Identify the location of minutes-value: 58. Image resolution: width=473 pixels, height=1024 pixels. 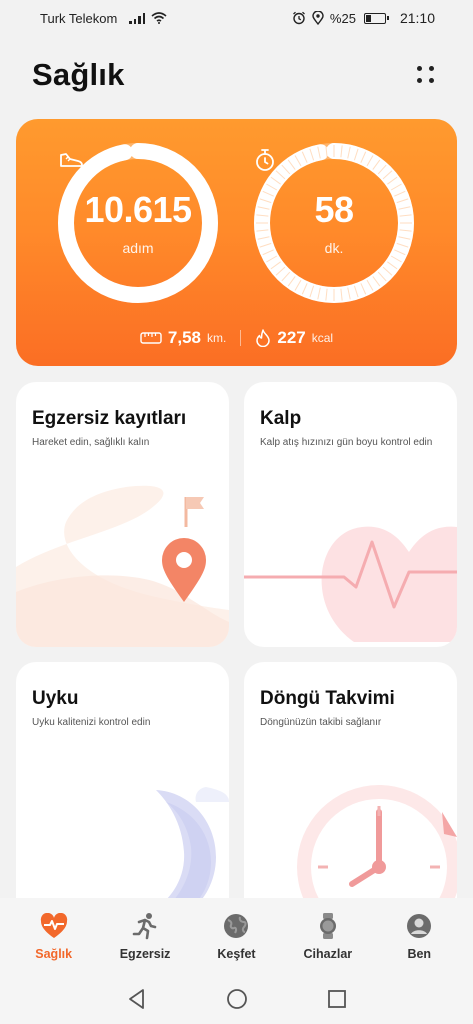
(334, 209).